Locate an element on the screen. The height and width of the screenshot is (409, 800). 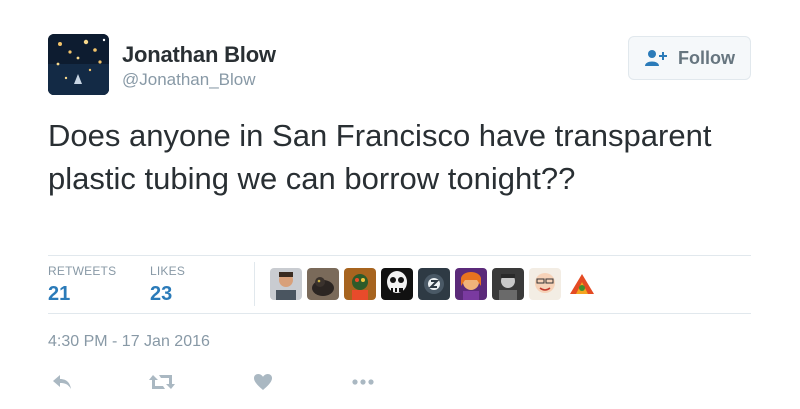
divider-top is located at coordinates (399, 255).